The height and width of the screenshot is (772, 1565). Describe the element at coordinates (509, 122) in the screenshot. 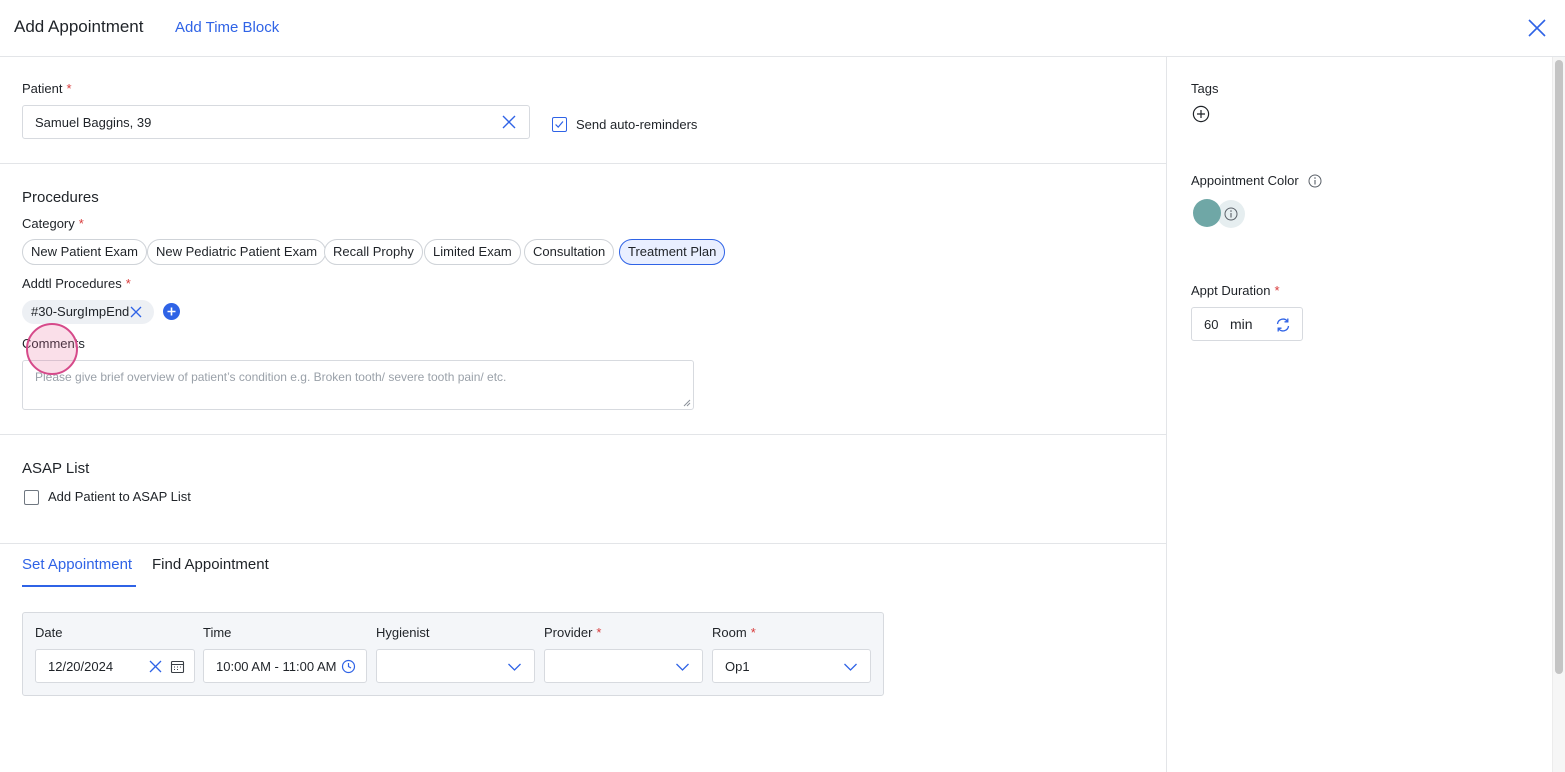

I see `clear-patient-icon` at that location.